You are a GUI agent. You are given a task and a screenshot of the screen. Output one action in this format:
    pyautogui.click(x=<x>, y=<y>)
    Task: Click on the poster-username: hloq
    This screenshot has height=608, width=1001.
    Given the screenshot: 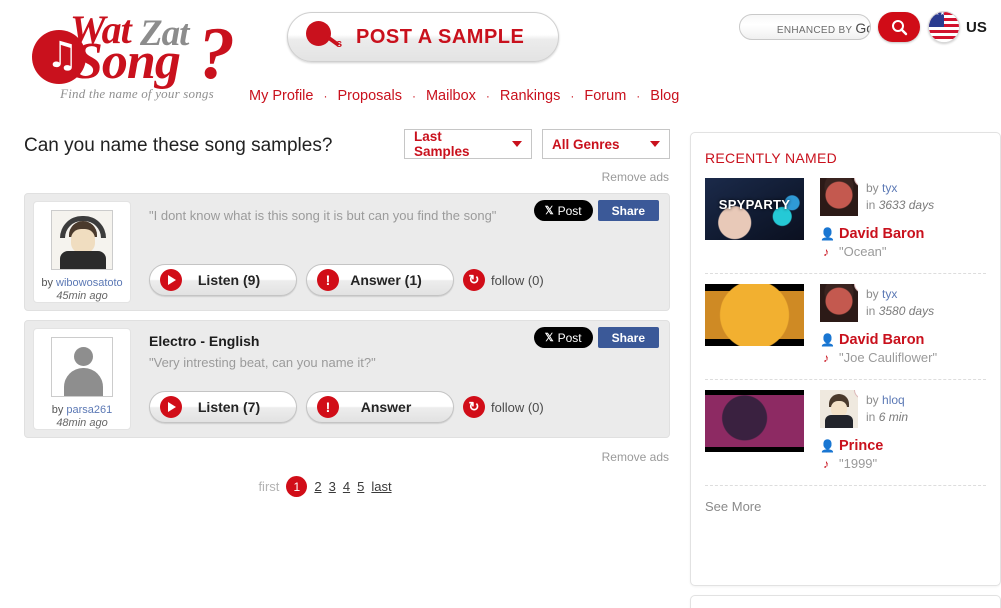 What is the action you would take?
    pyautogui.click(x=893, y=400)
    